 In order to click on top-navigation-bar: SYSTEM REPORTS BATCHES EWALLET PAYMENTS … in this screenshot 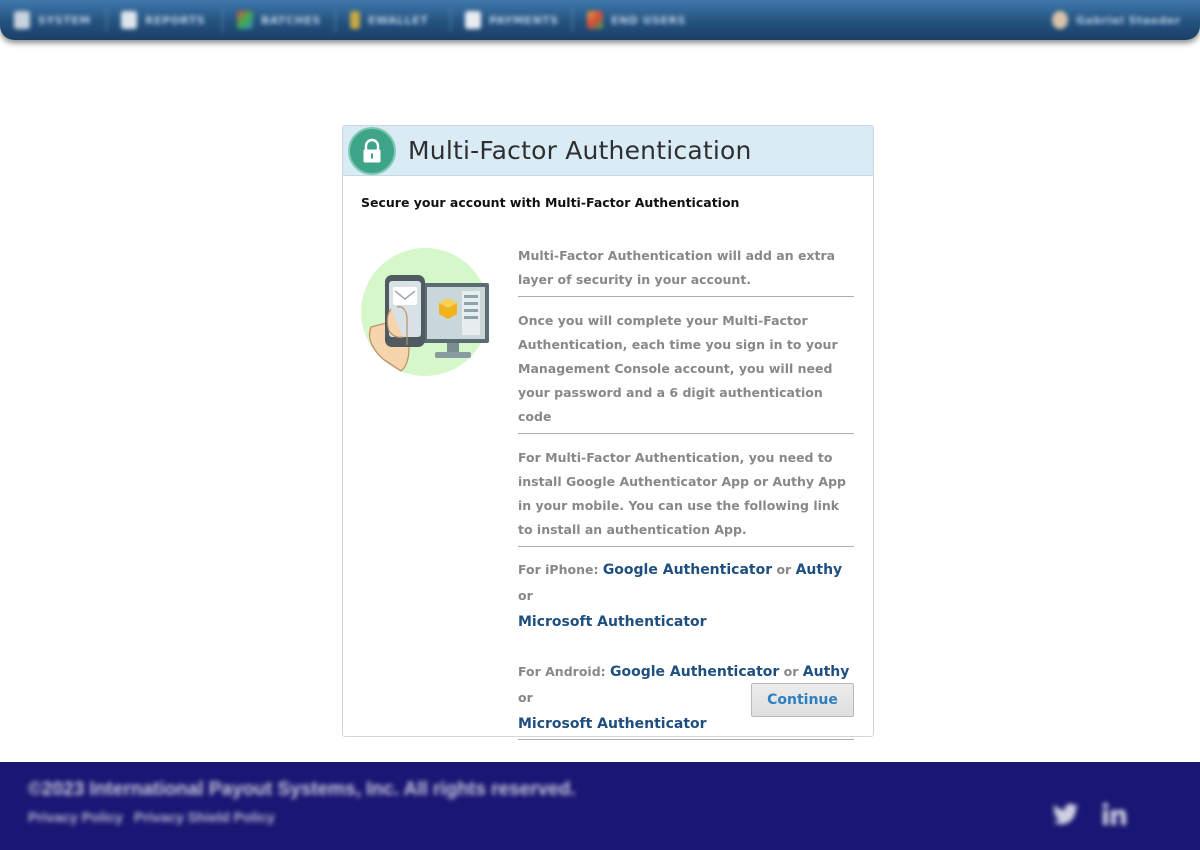, I will do `click(600, 20)`.